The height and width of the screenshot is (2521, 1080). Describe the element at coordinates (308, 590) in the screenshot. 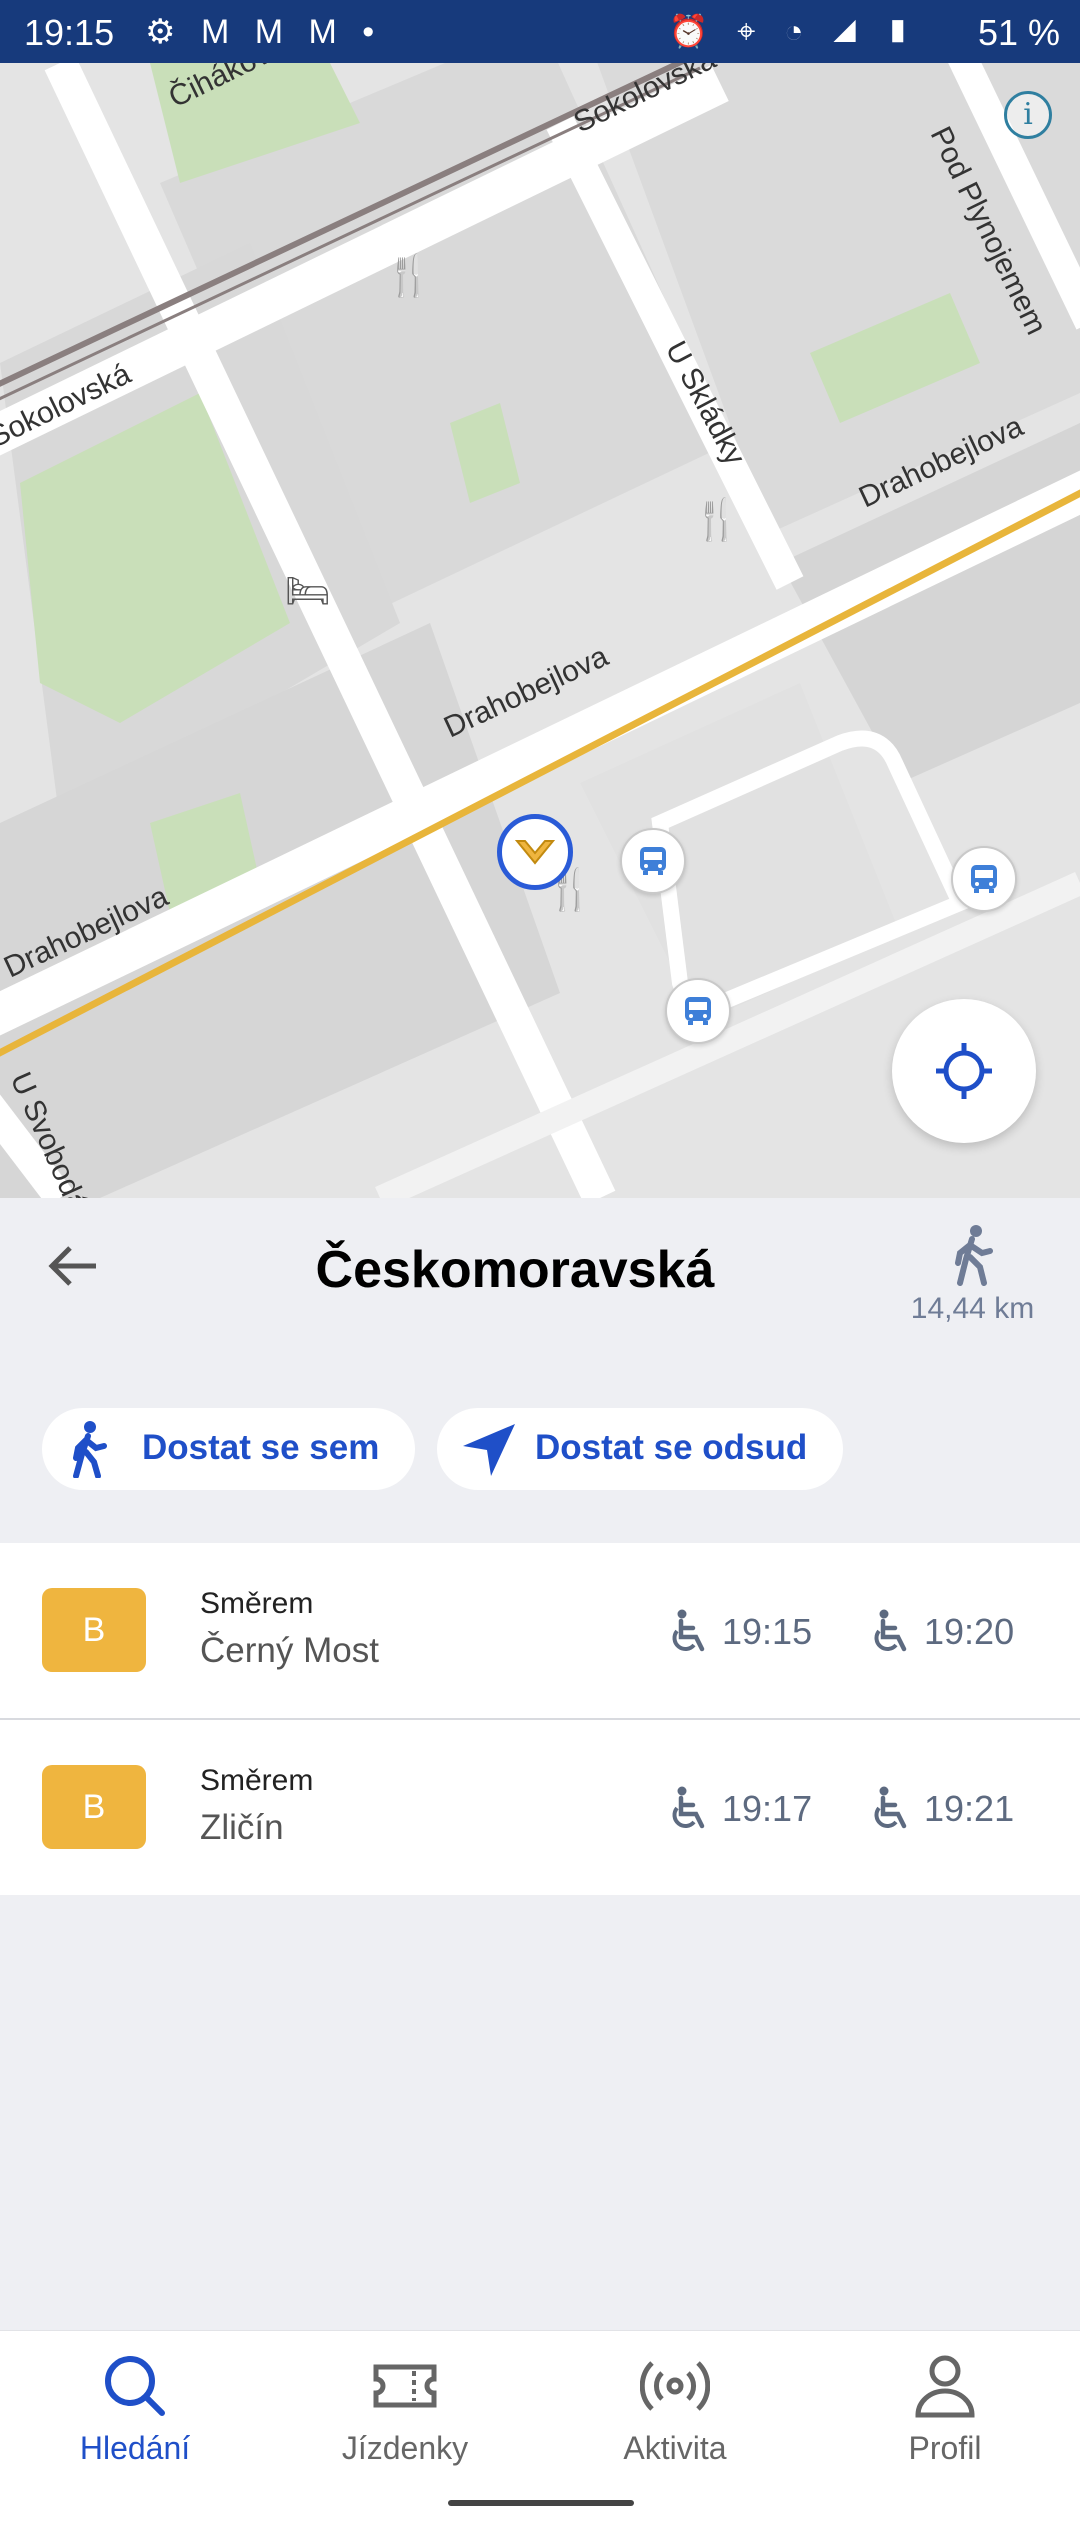

I see `hotel-icon: 🛏` at that location.